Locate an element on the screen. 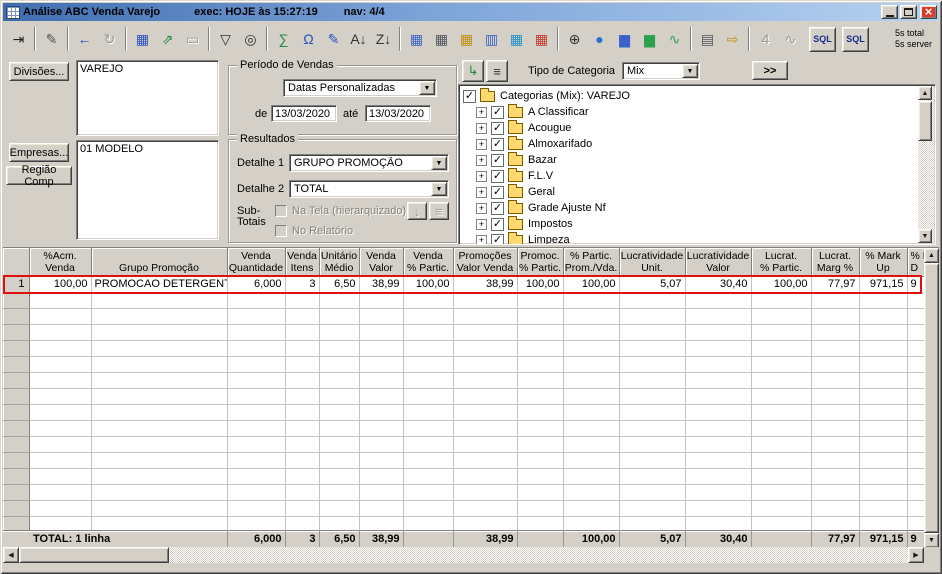 The height and width of the screenshot is (574, 942). table-dark-icon: ▦ is located at coordinates (441, 39).